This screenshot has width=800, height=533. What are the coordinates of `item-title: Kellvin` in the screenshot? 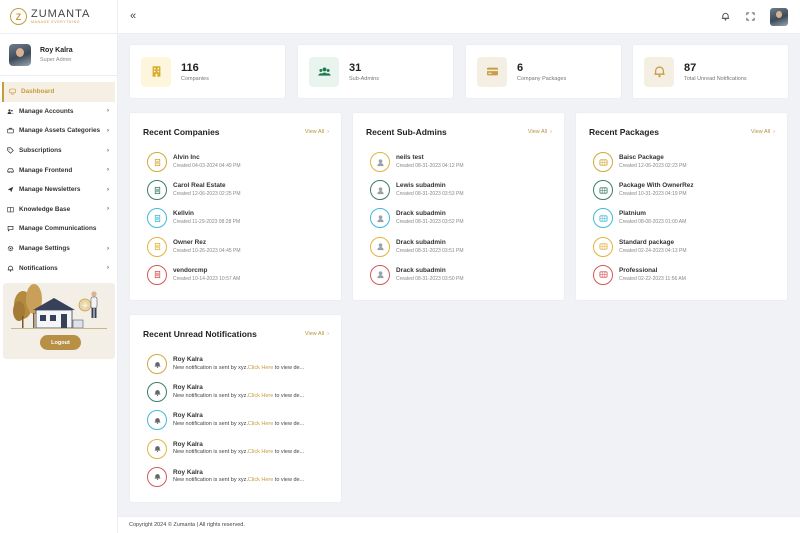 It's located at (183, 214).